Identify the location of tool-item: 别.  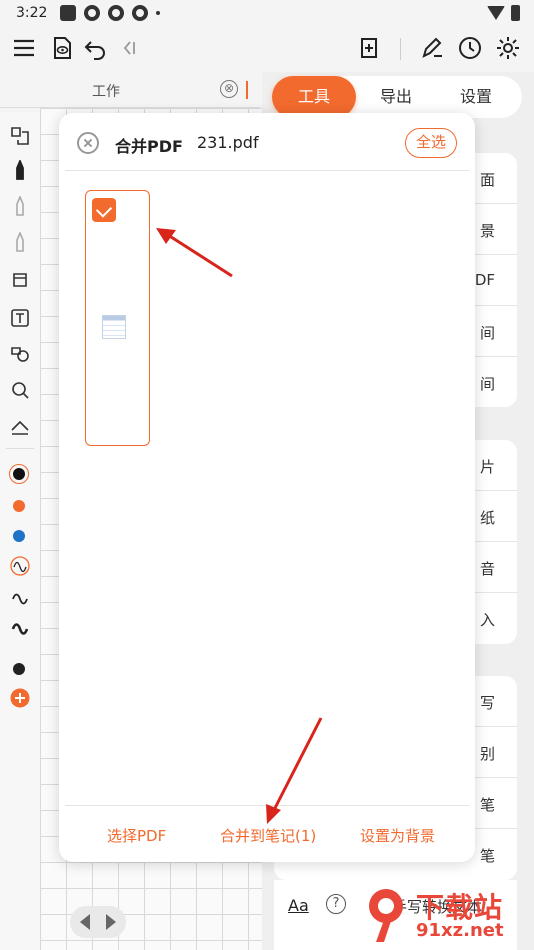
(487, 753).